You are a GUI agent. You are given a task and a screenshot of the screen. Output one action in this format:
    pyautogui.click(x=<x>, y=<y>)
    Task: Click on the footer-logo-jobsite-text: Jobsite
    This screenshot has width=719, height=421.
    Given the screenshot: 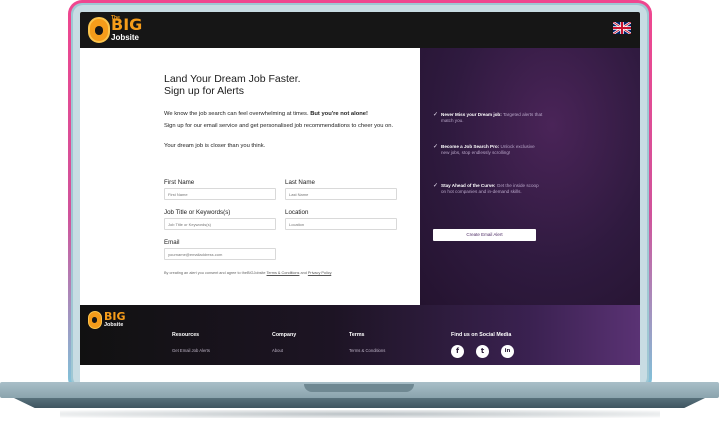 What is the action you would take?
    pyautogui.click(x=114, y=325)
    